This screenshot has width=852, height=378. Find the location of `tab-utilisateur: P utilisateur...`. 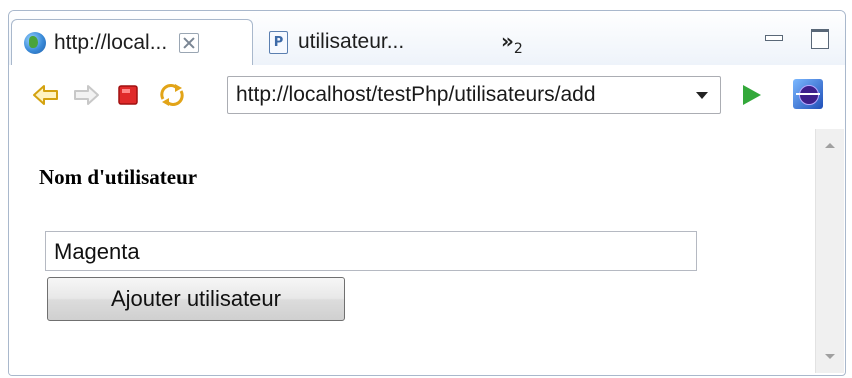

tab-utilisateur: P utilisateur... is located at coordinates (363, 42).